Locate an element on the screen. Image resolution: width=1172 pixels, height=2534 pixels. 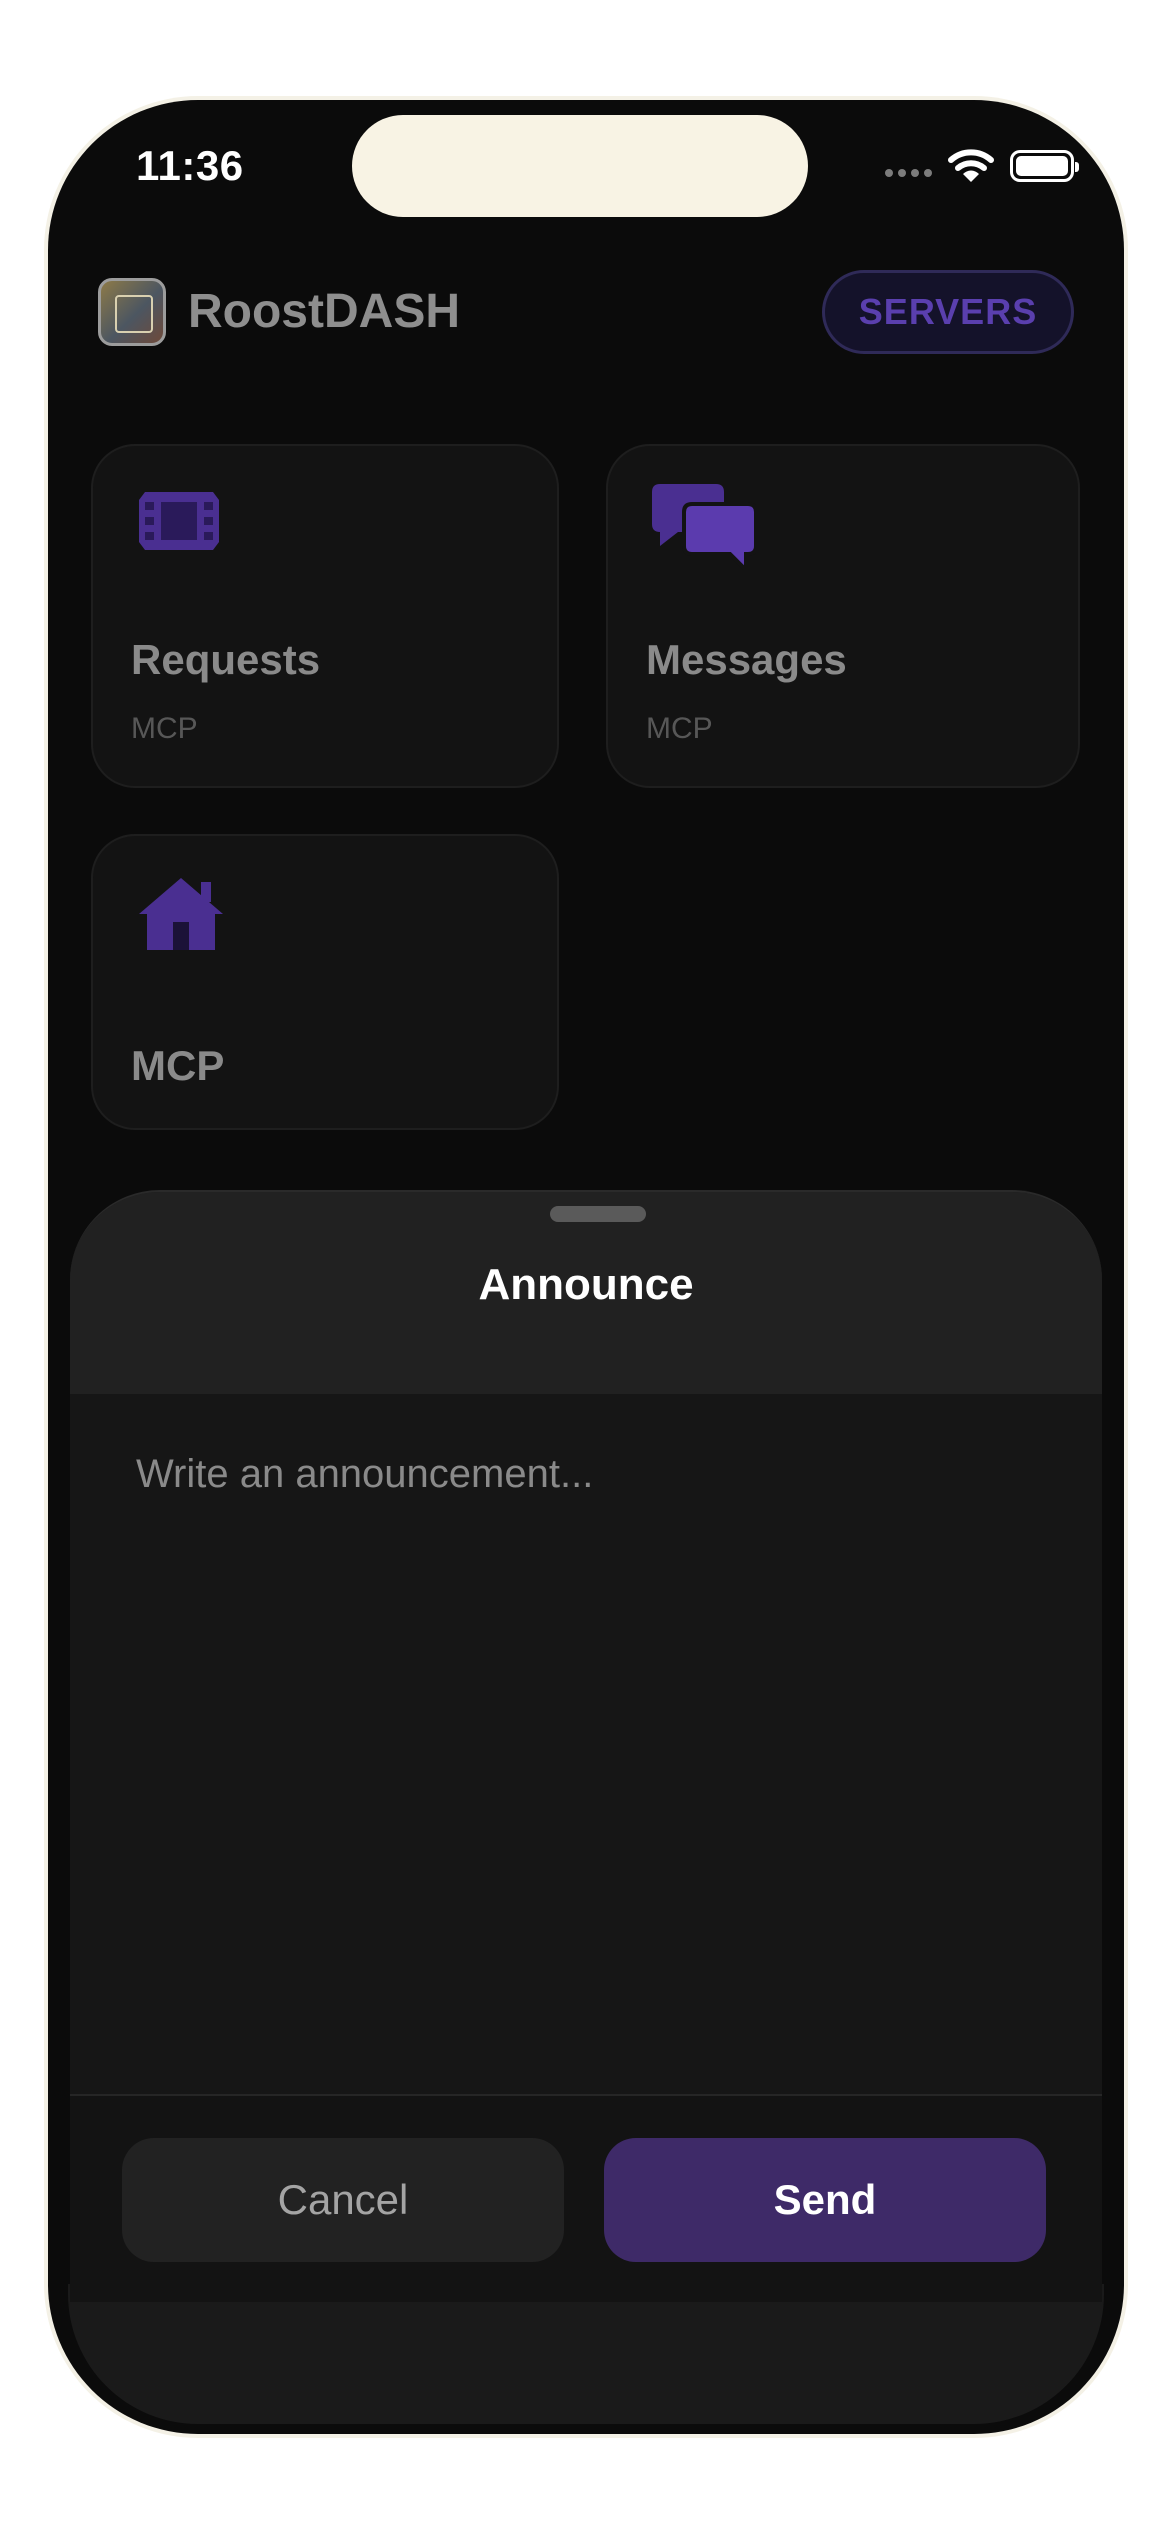
servers-button: SERVERS is located at coordinates (948, 312).